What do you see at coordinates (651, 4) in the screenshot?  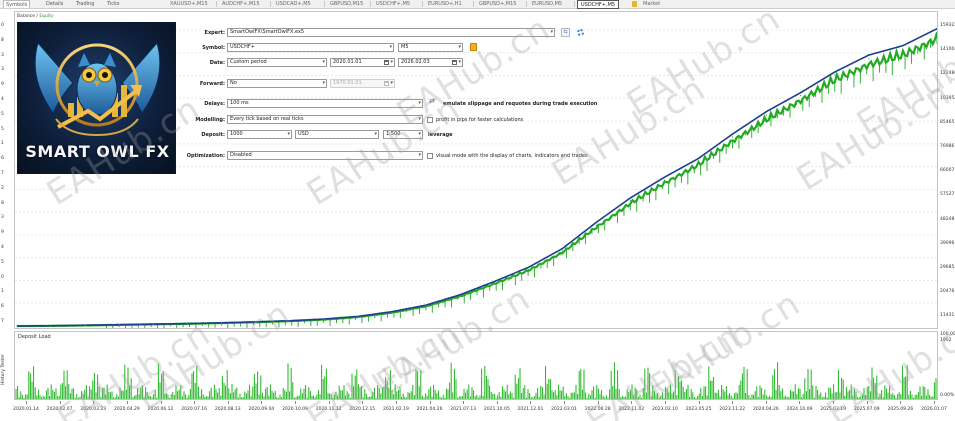 I see `tab-market: Market` at bounding box center [651, 4].